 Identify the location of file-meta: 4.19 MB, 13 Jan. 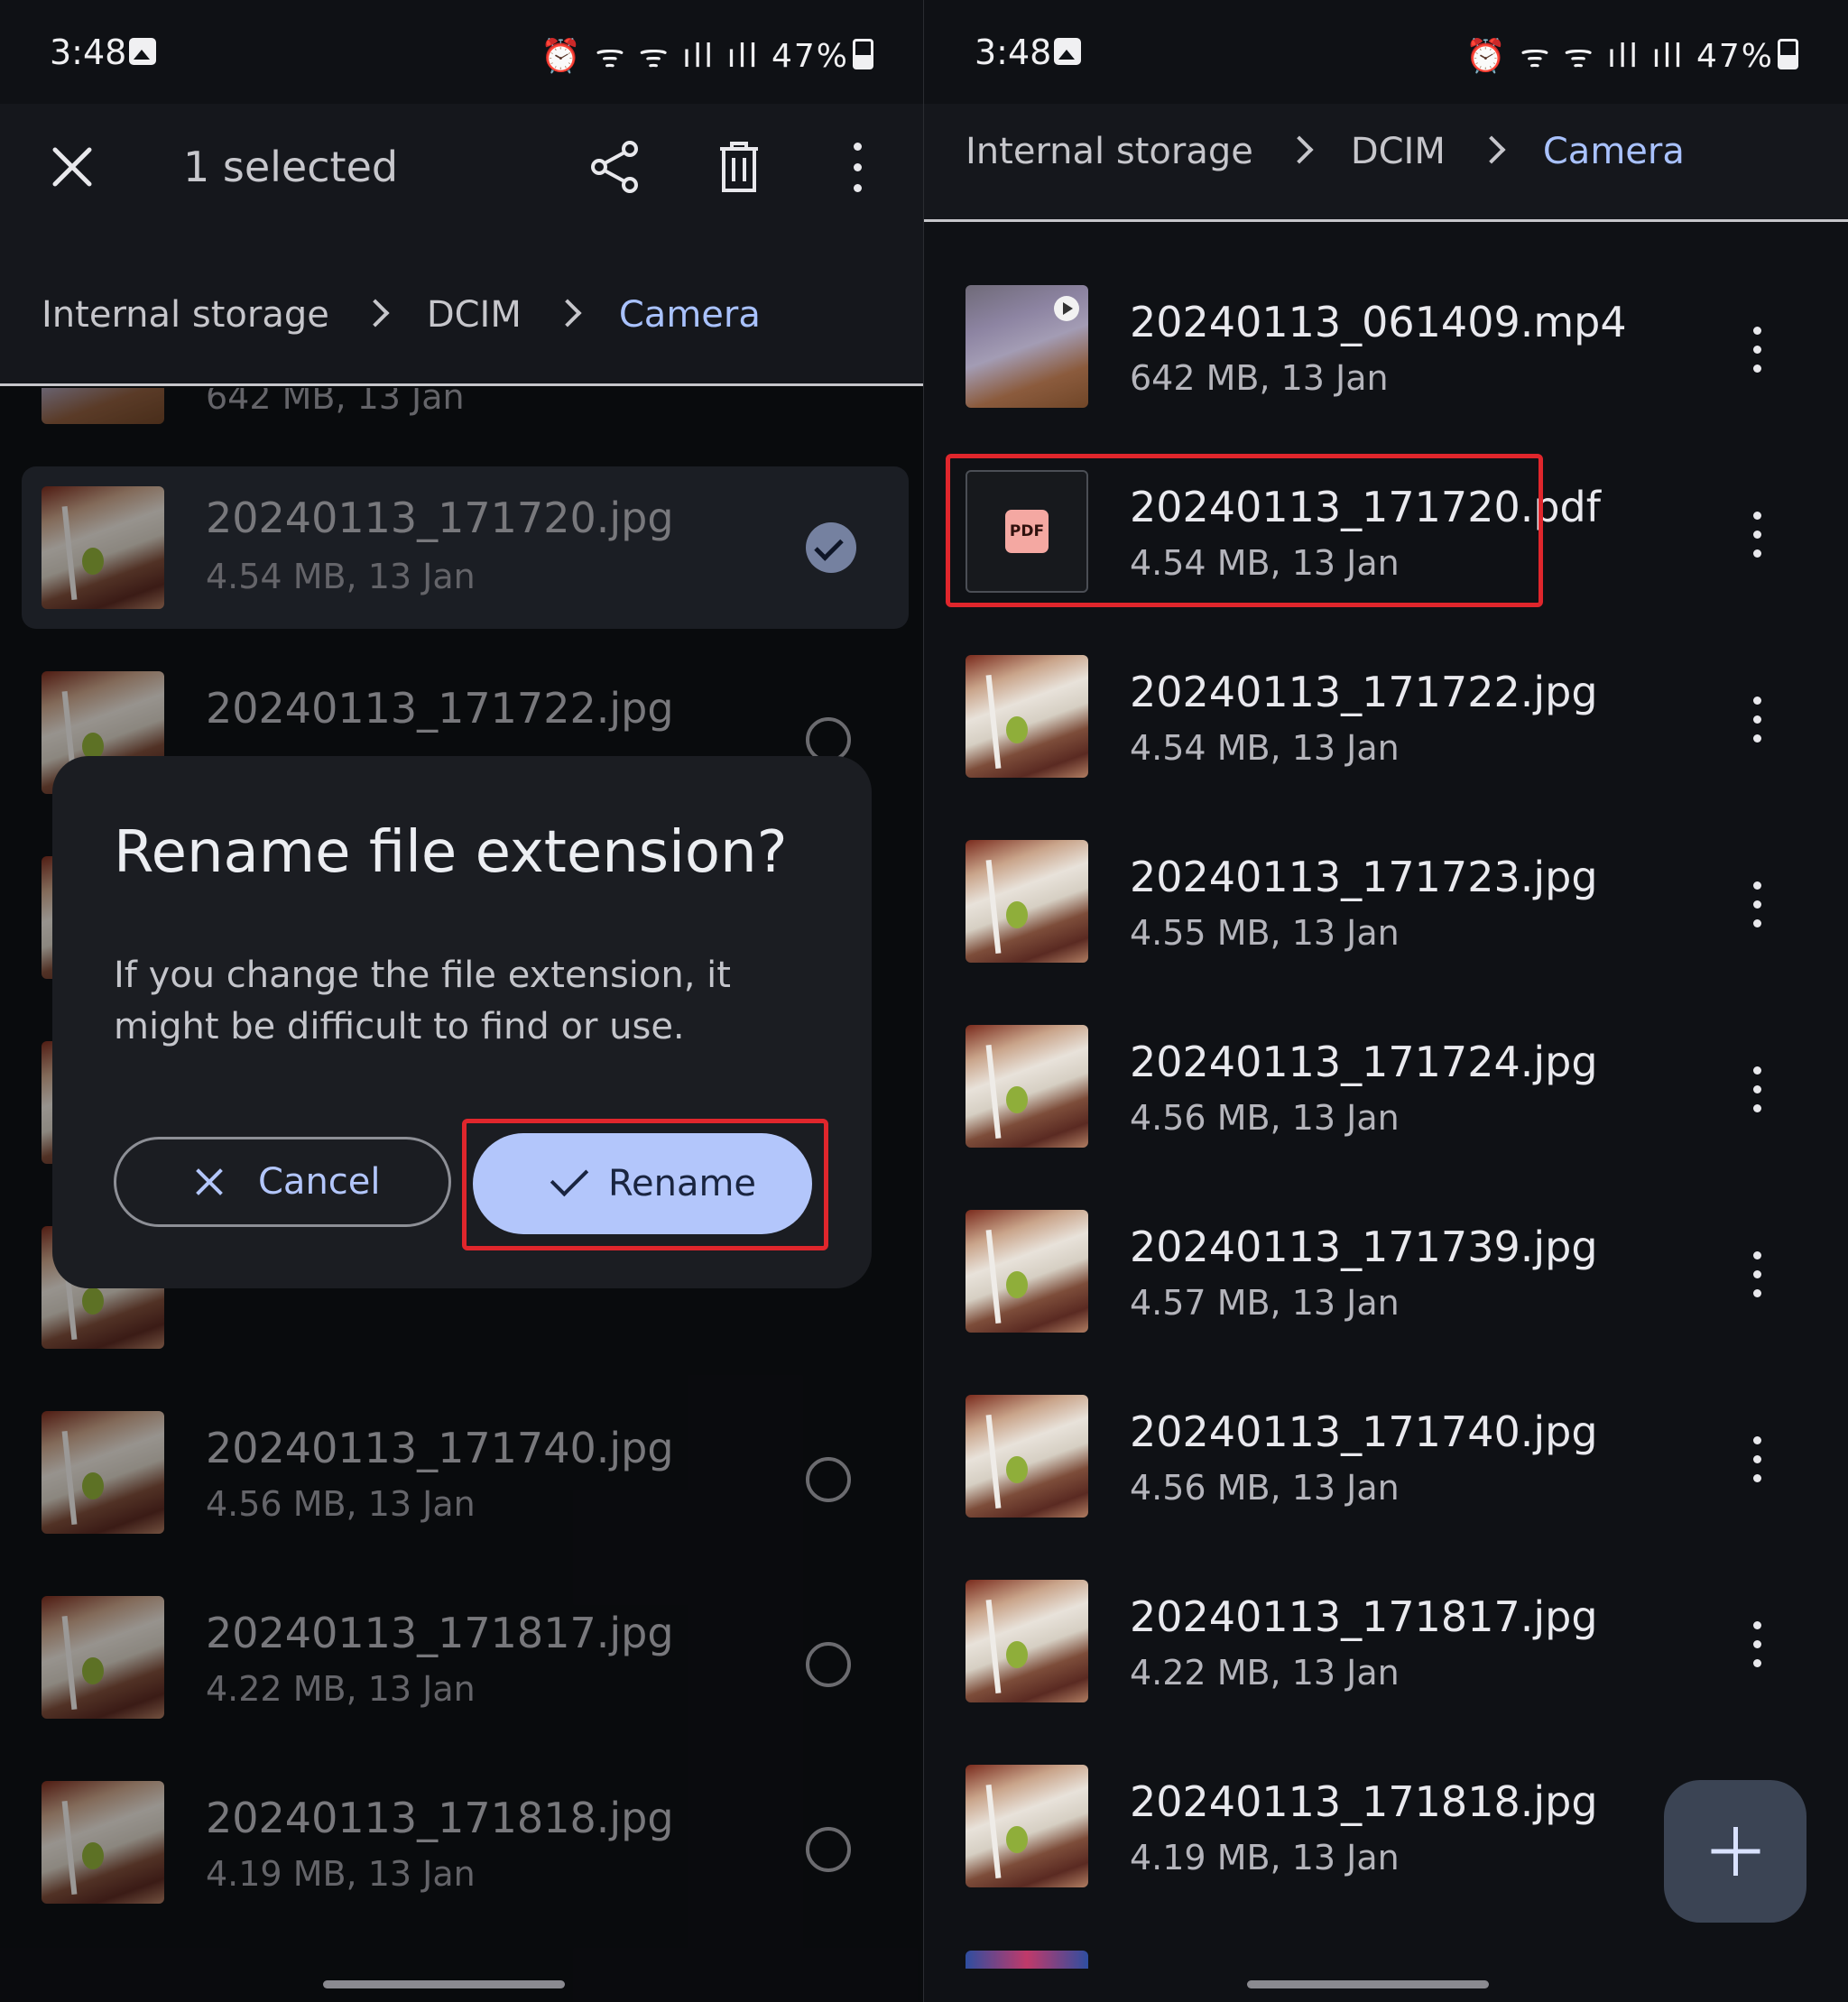
(1265, 1857).